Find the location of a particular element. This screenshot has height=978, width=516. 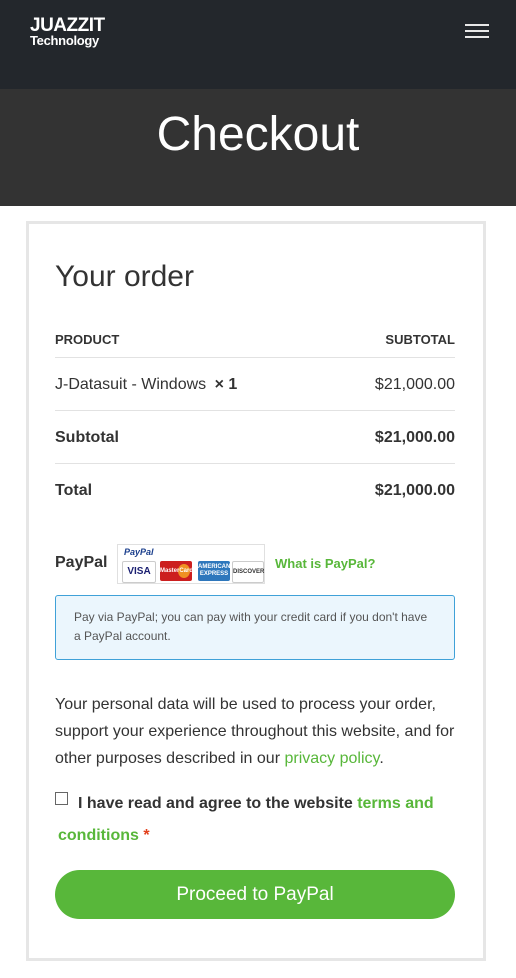

total-label: Total is located at coordinates (74, 490).